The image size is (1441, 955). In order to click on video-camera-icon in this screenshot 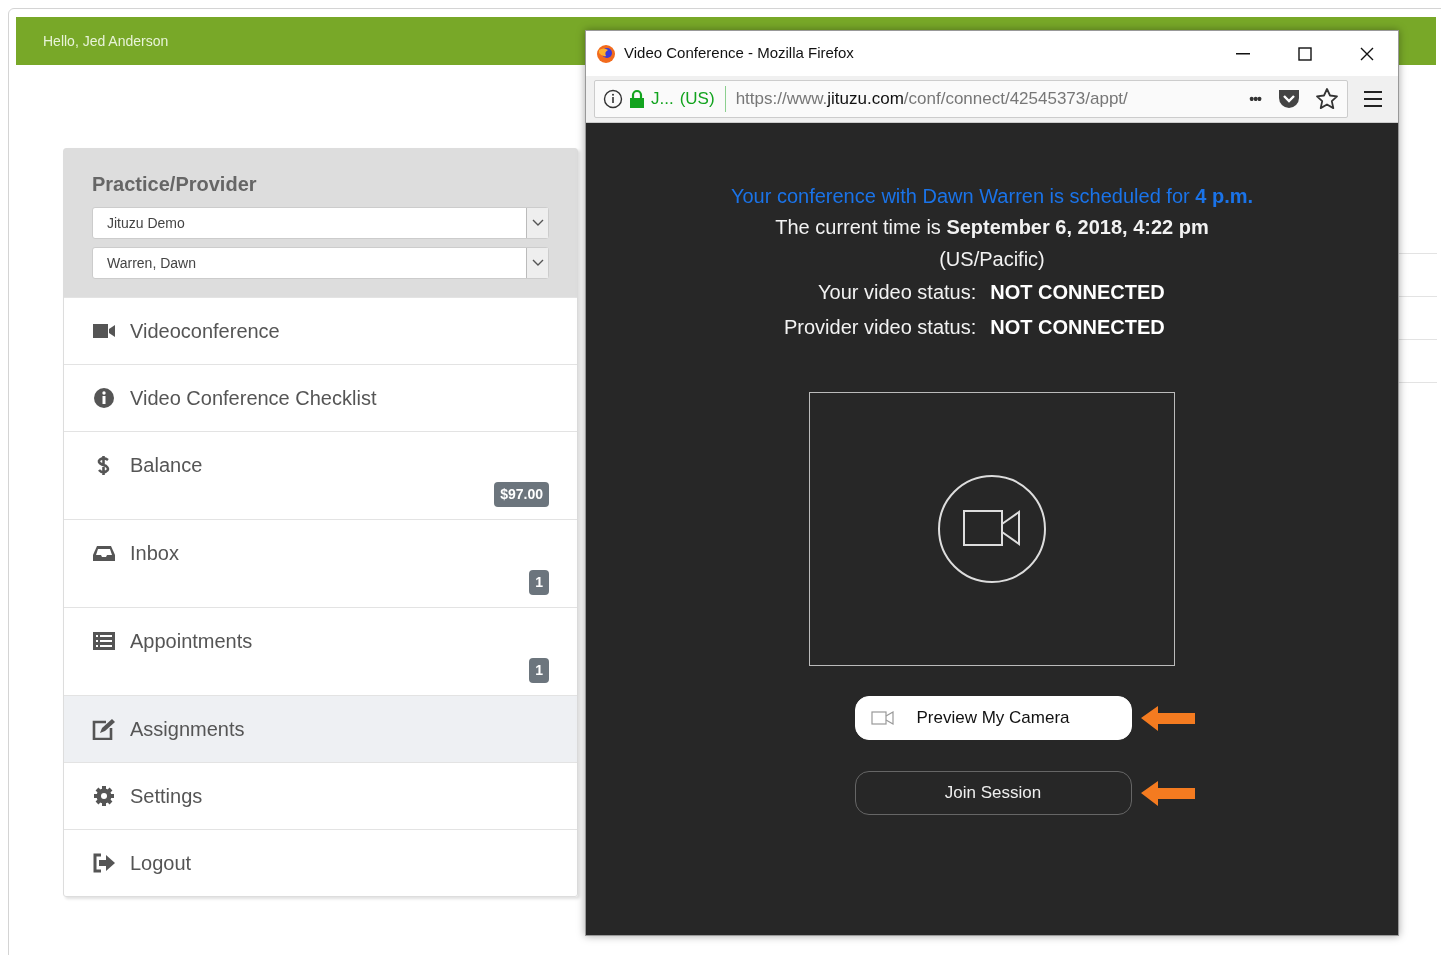, I will do `click(992, 529)`.